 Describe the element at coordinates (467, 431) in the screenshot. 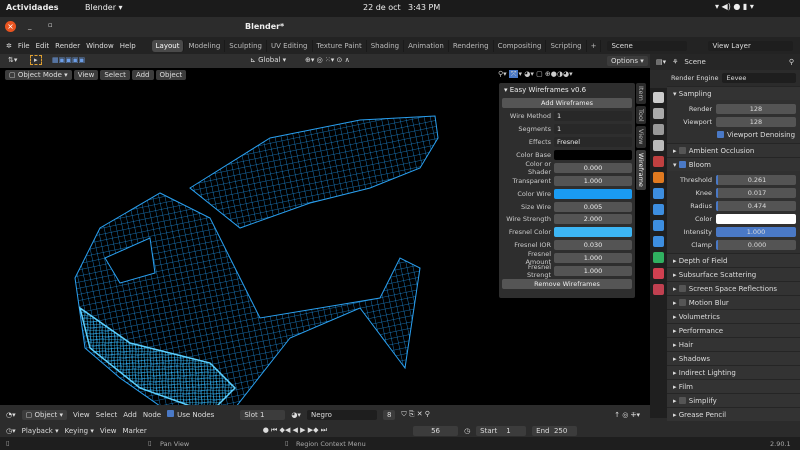

I see `stopwatch-icon: ◷` at that location.